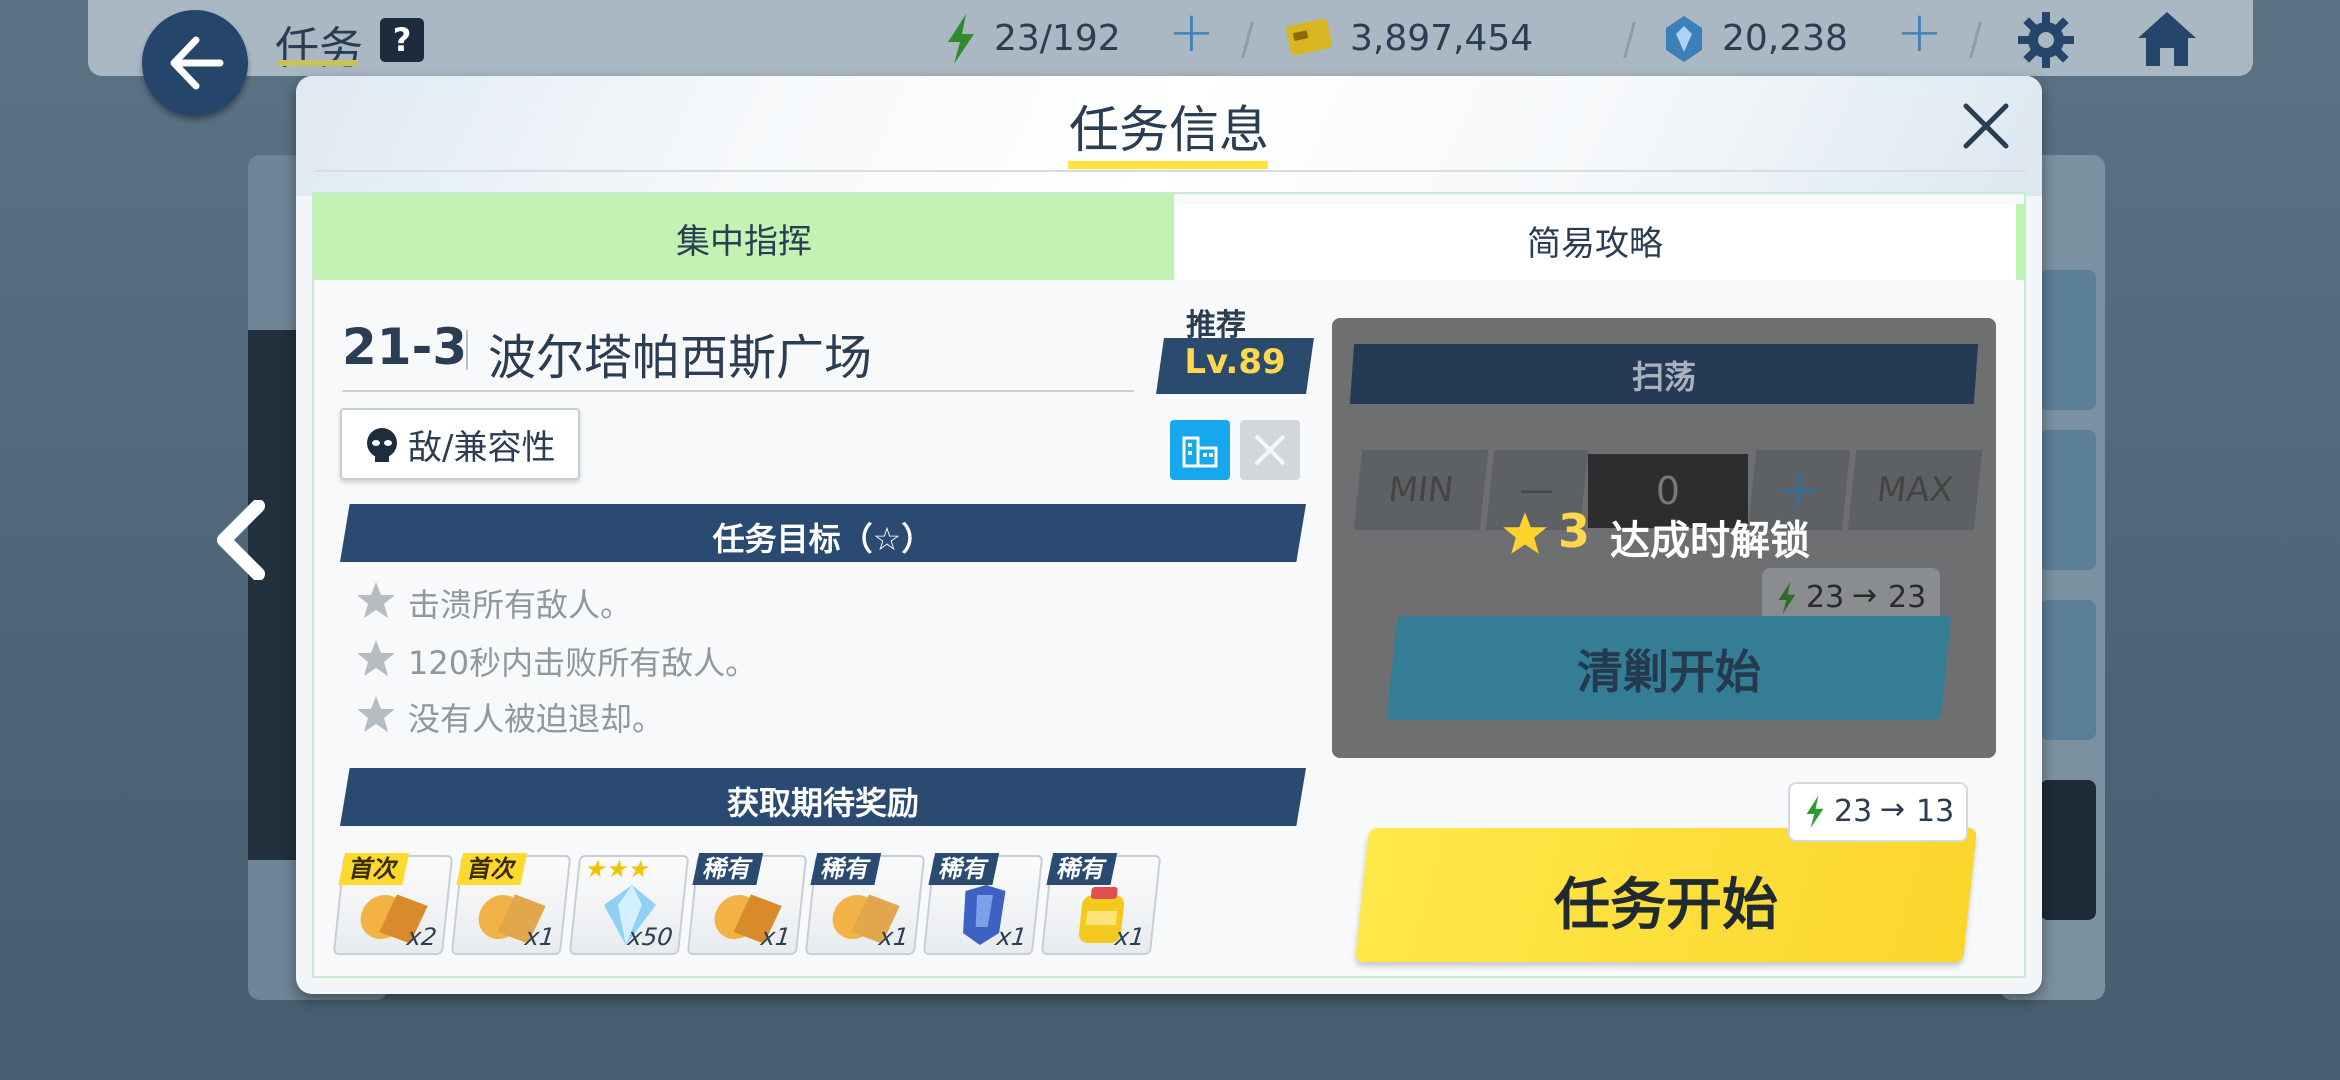  Describe the element at coordinates (393, 904) in the screenshot. I see `reward-item: 首次 x2` at that location.